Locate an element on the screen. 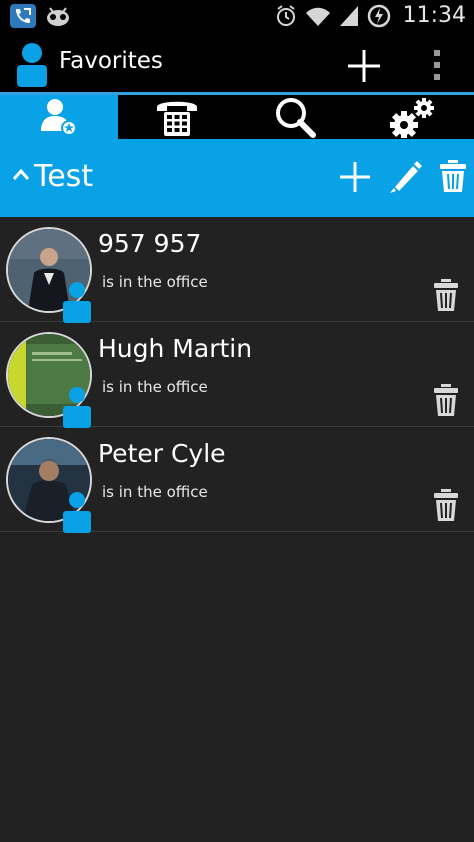 The height and width of the screenshot is (842, 474). android-debug-icon is located at coordinates (58, 16).